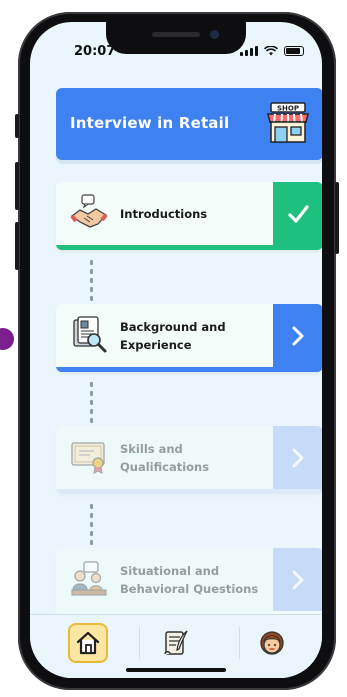 The height and width of the screenshot is (697, 347). I want to click on step-label: Situational and Behavioral Questions, so click(189, 579).